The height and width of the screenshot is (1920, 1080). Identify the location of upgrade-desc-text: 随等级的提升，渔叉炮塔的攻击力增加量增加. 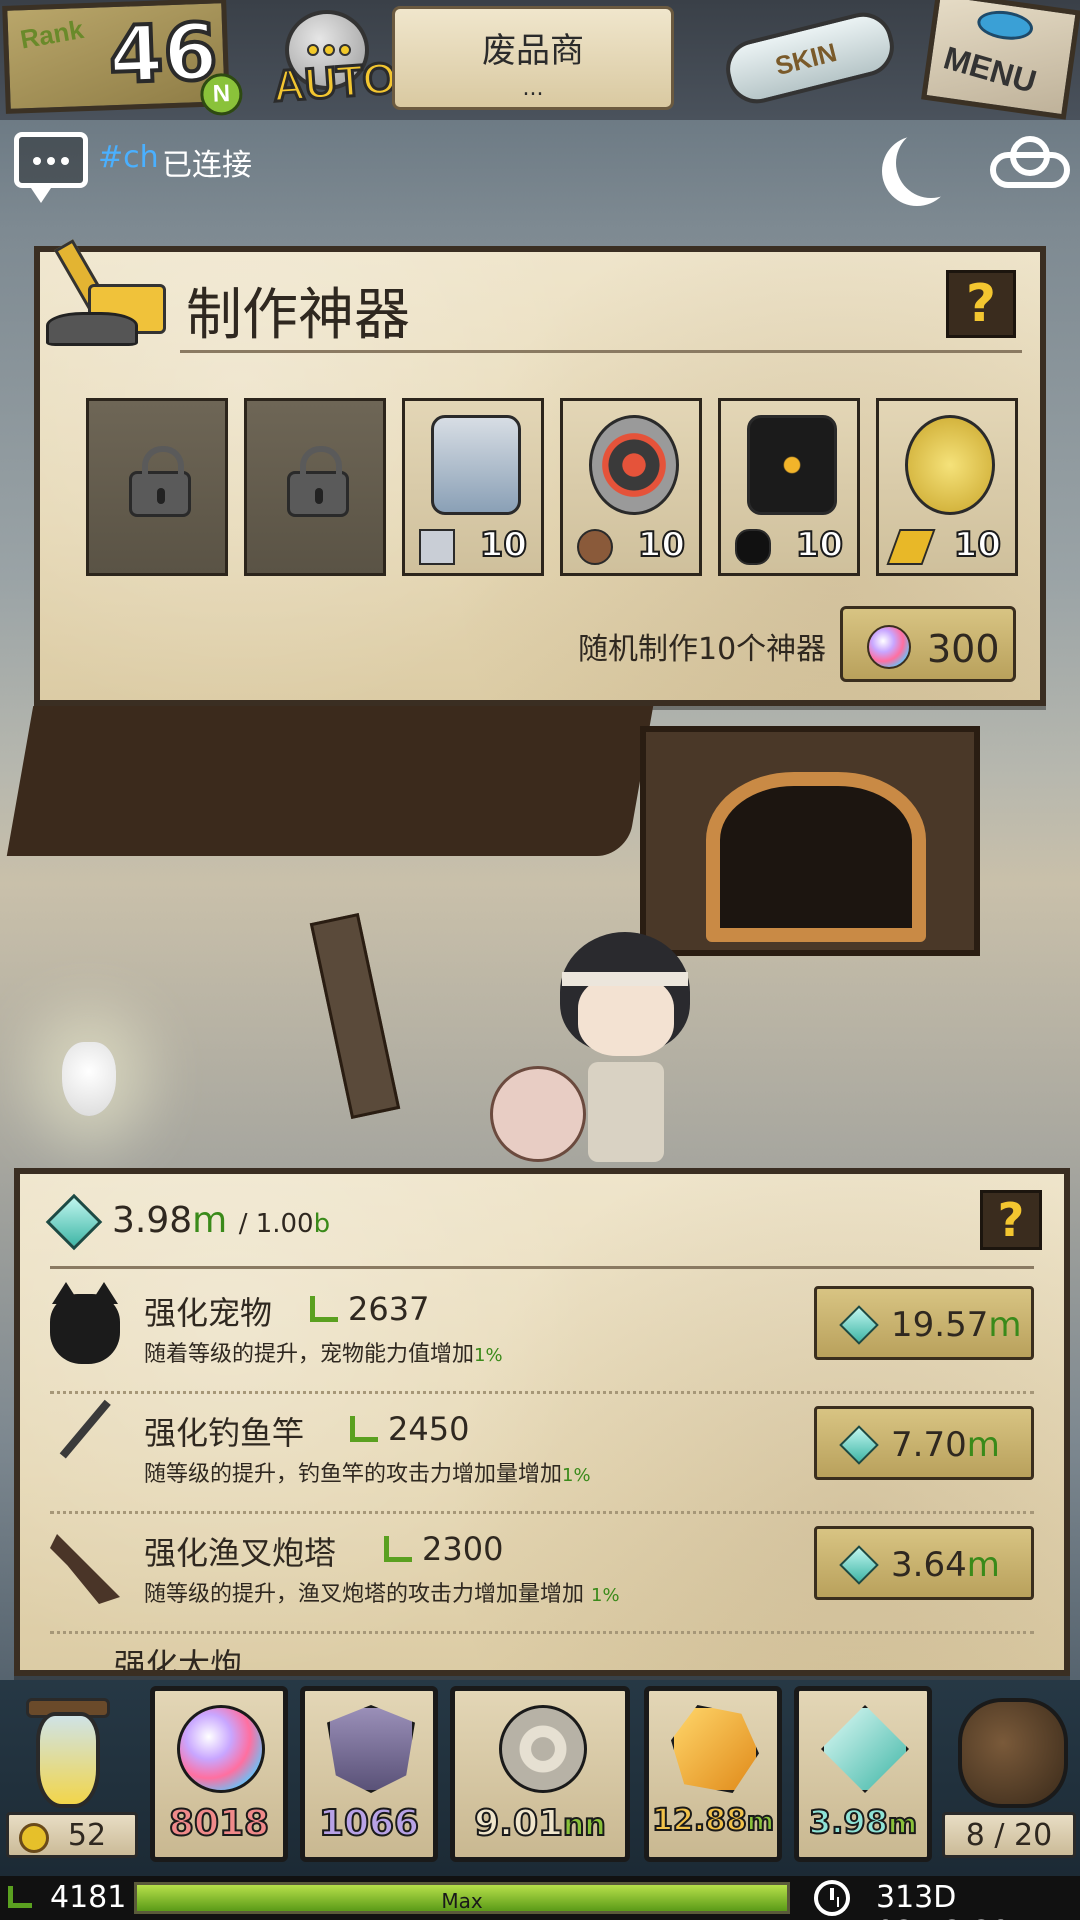
(367, 1594).